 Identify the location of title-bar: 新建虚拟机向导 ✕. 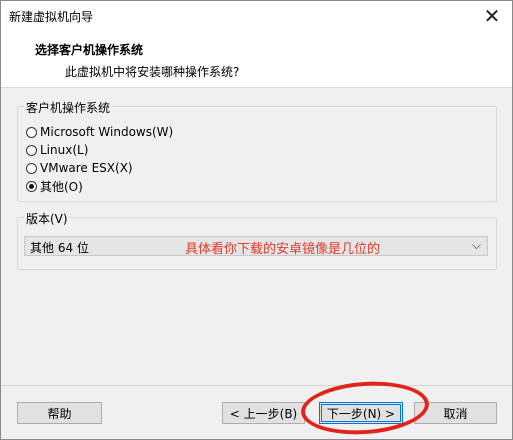
(256, 16).